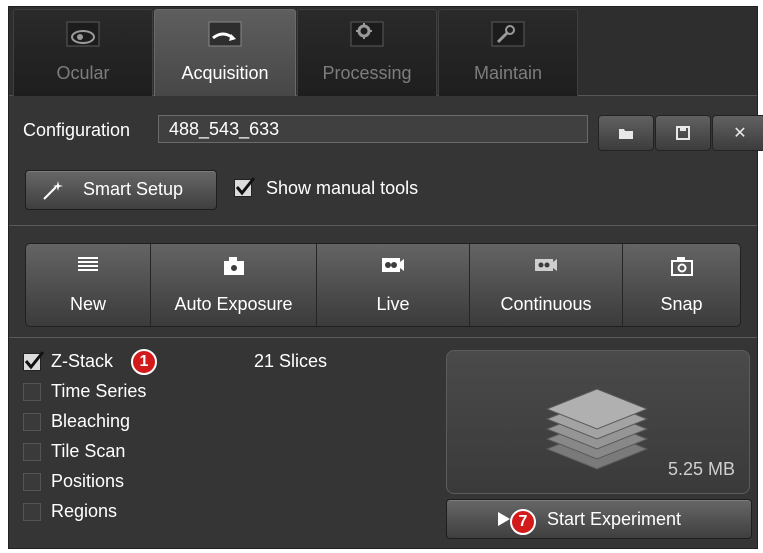 This screenshot has width=763, height=553. Describe the element at coordinates (393, 304) in the screenshot. I see `action-label: Live` at that location.